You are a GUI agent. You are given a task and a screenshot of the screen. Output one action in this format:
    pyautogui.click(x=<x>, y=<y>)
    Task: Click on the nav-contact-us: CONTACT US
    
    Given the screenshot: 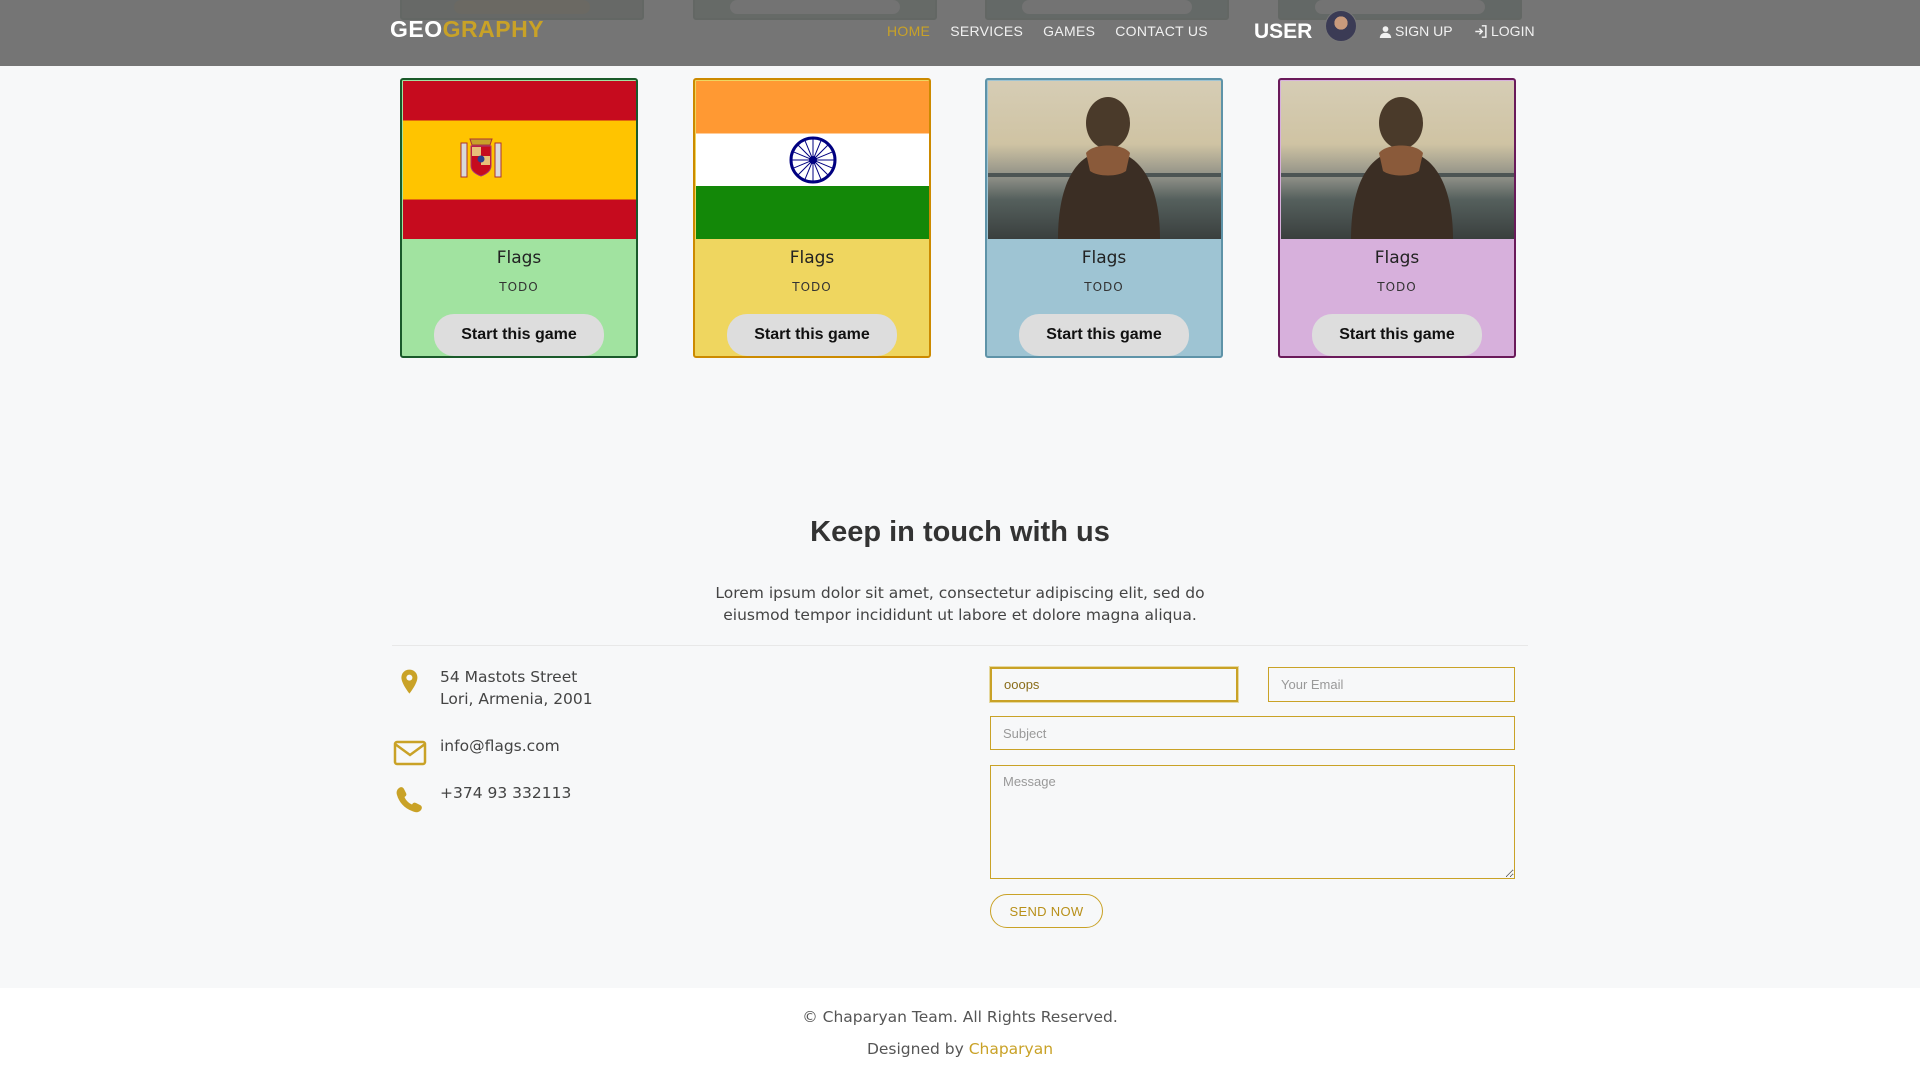 What is the action you would take?
    pyautogui.click(x=1161, y=31)
    